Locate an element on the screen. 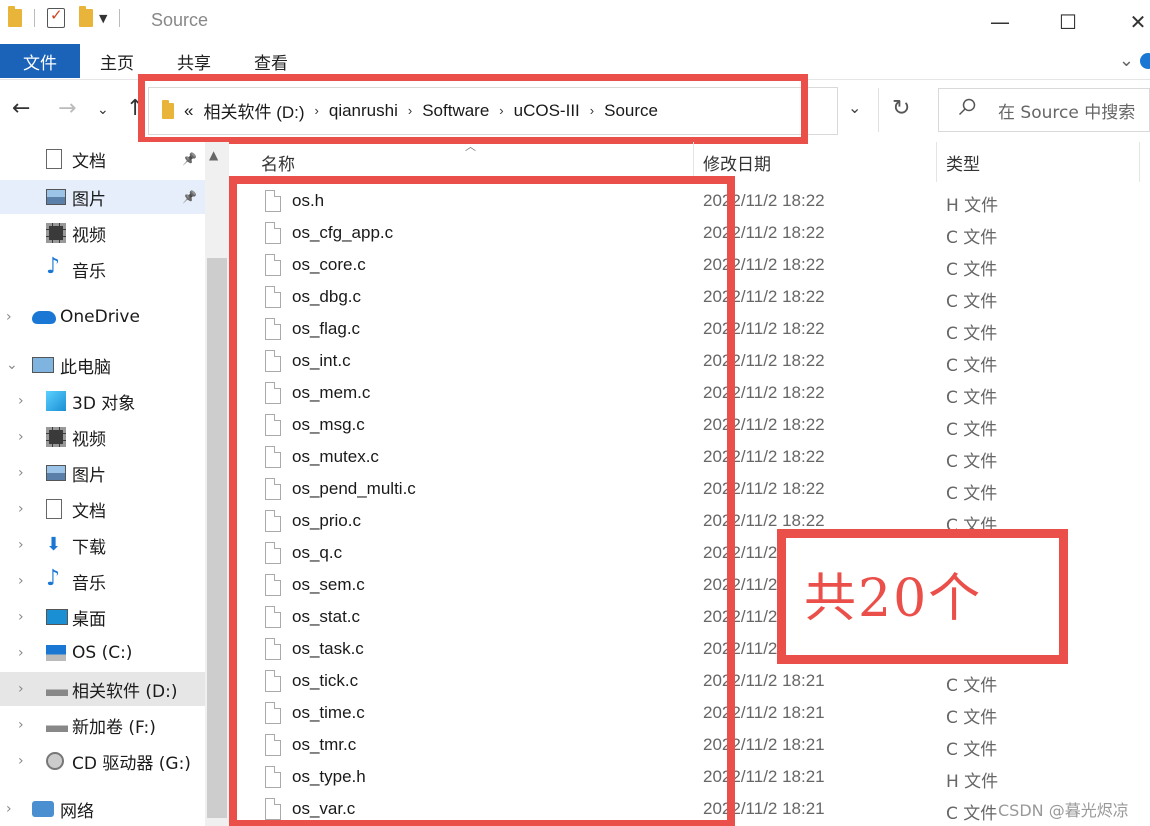  folder-icon is located at coordinates (15, 16).